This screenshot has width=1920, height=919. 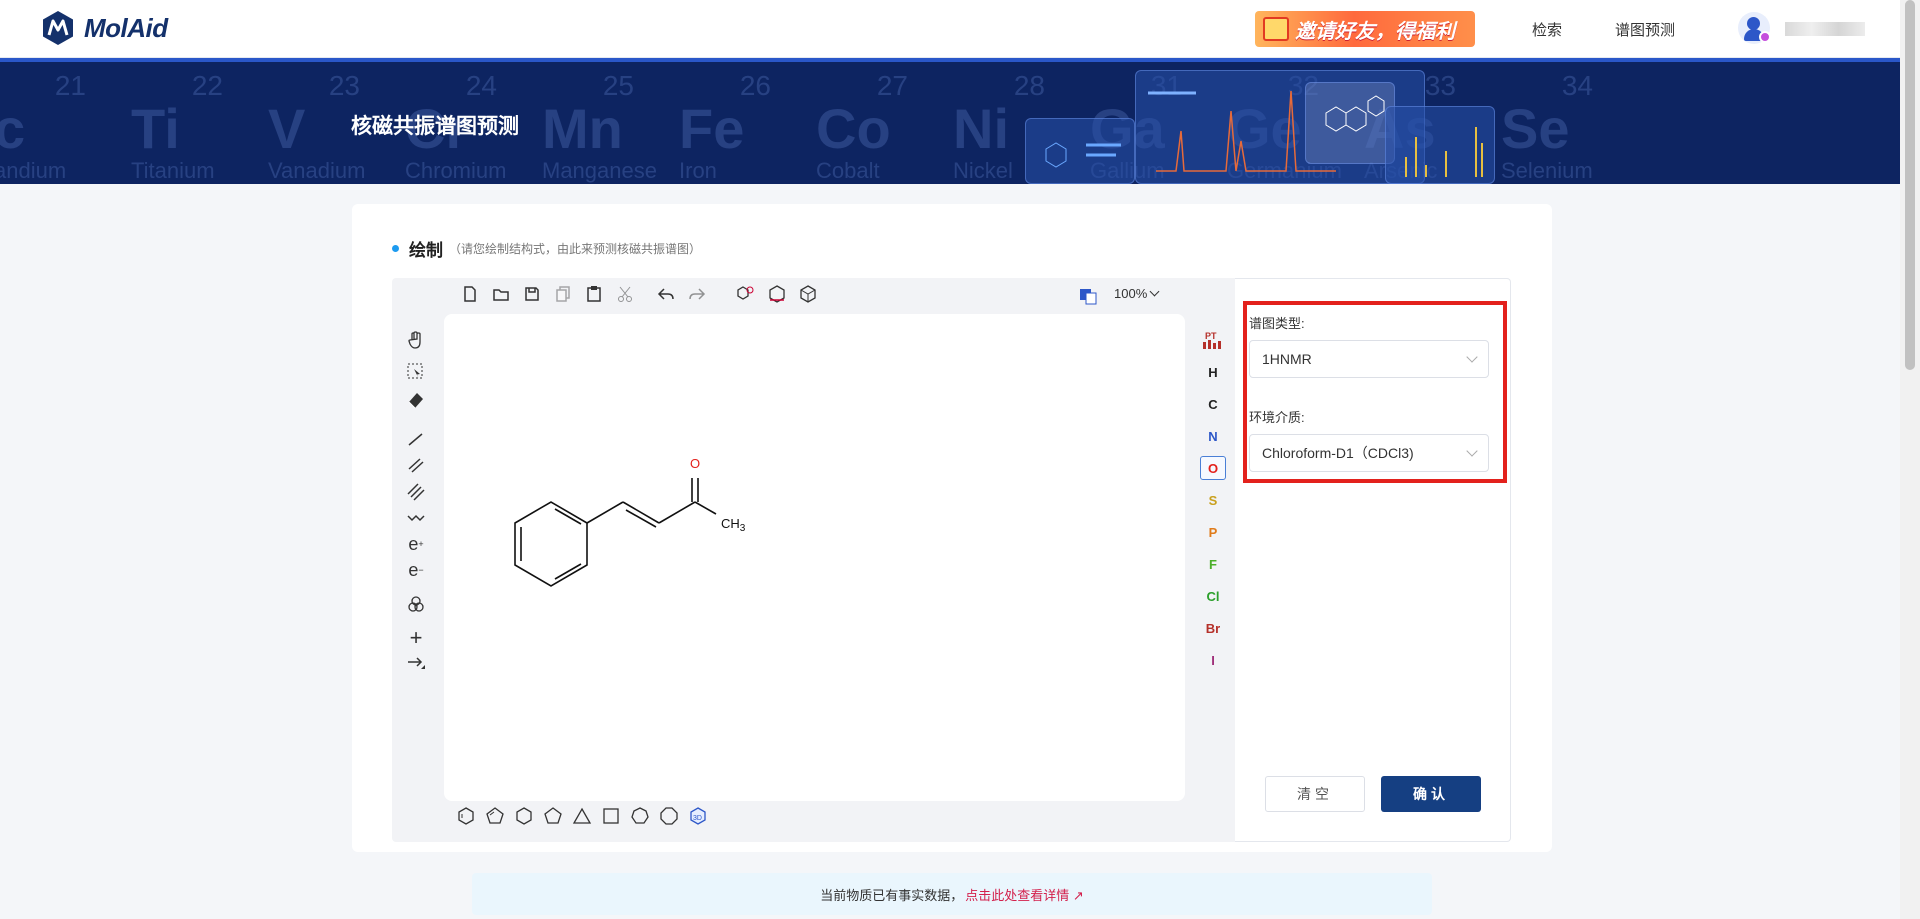 What do you see at coordinates (344, 85) in the screenshot?
I see `element-number: 23` at bounding box center [344, 85].